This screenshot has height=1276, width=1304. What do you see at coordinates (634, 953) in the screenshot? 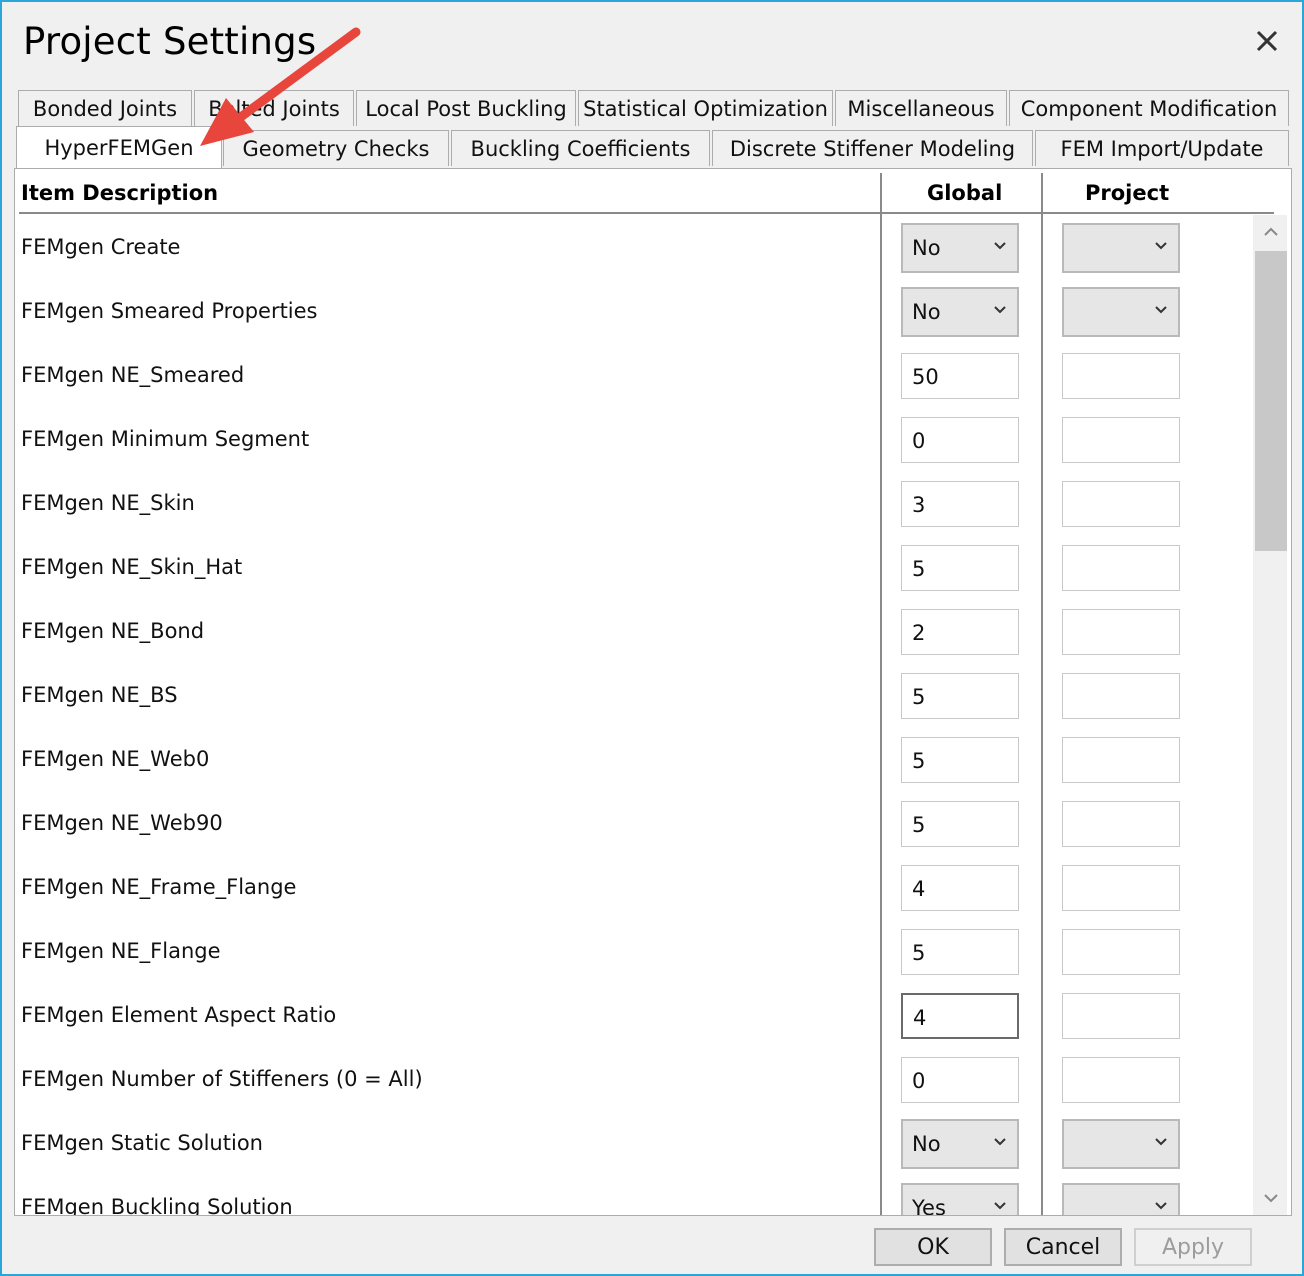
I see `table-row: FEMgen NE_Flange 5` at bounding box center [634, 953].